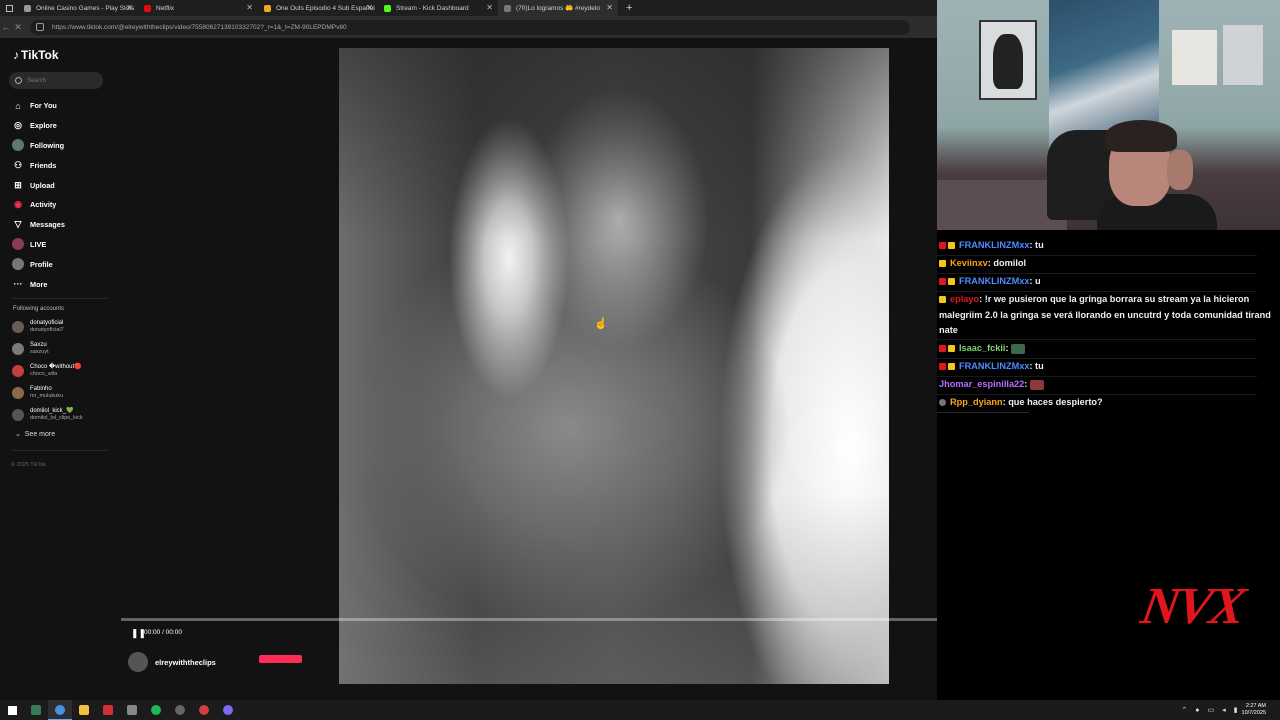 The height and width of the screenshot is (720, 1280). I want to click on obs-icon, so click(204, 710).